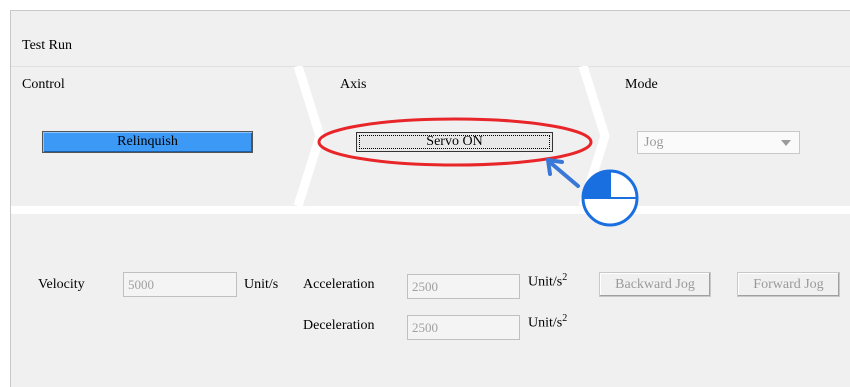 The height and width of the screenshot is (387, 850). What do you see at coordinates (788, 284) in the screenshot?
I see `forward-jog-button: Forward Jog` at bounding box center [788, 284].